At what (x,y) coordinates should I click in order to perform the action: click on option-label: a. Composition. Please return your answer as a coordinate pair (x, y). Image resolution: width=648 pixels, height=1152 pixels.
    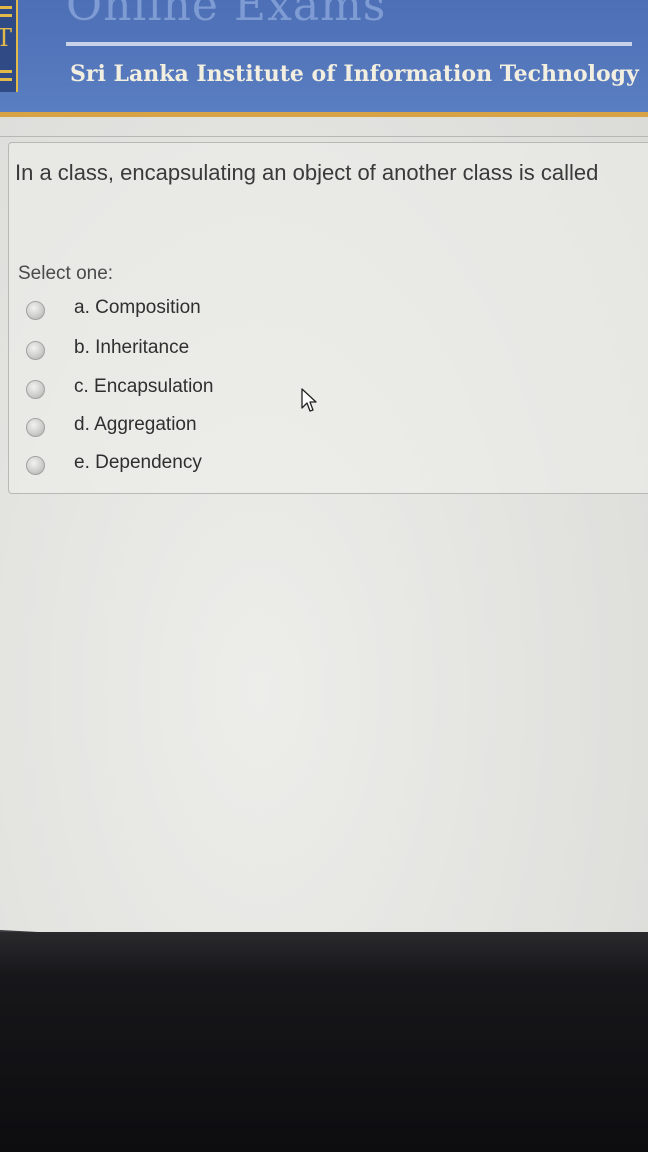
    Looking at the image, I should click on (137, 308).